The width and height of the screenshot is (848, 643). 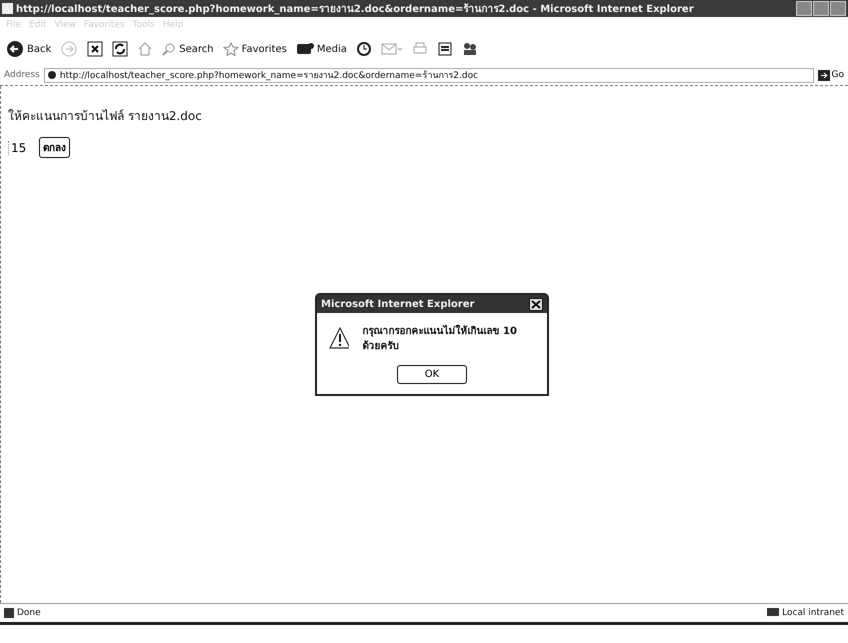 I want to click on media-icon, so click(x=305, y=49).